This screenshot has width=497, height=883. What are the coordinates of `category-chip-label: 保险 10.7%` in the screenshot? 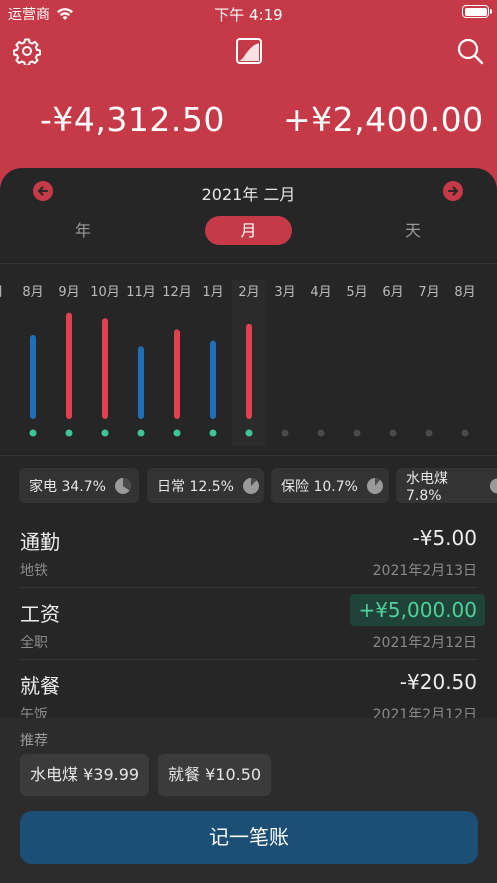 It's located at (319, 486).